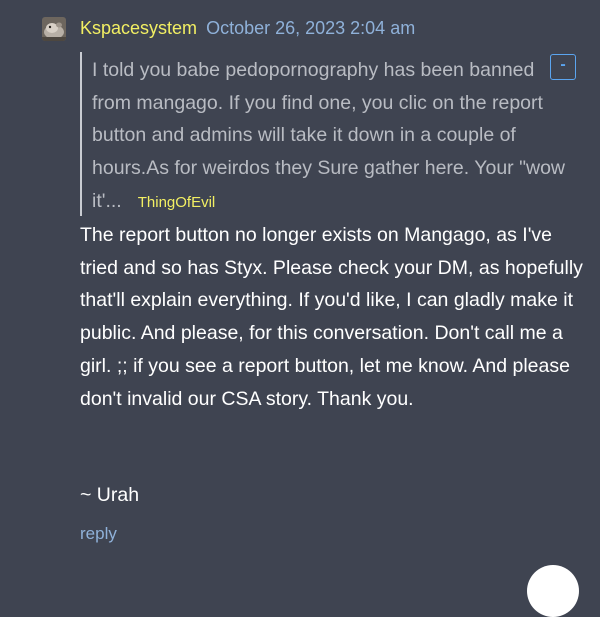  I want to click on collapse-quote-button: -, so click(563, 67).